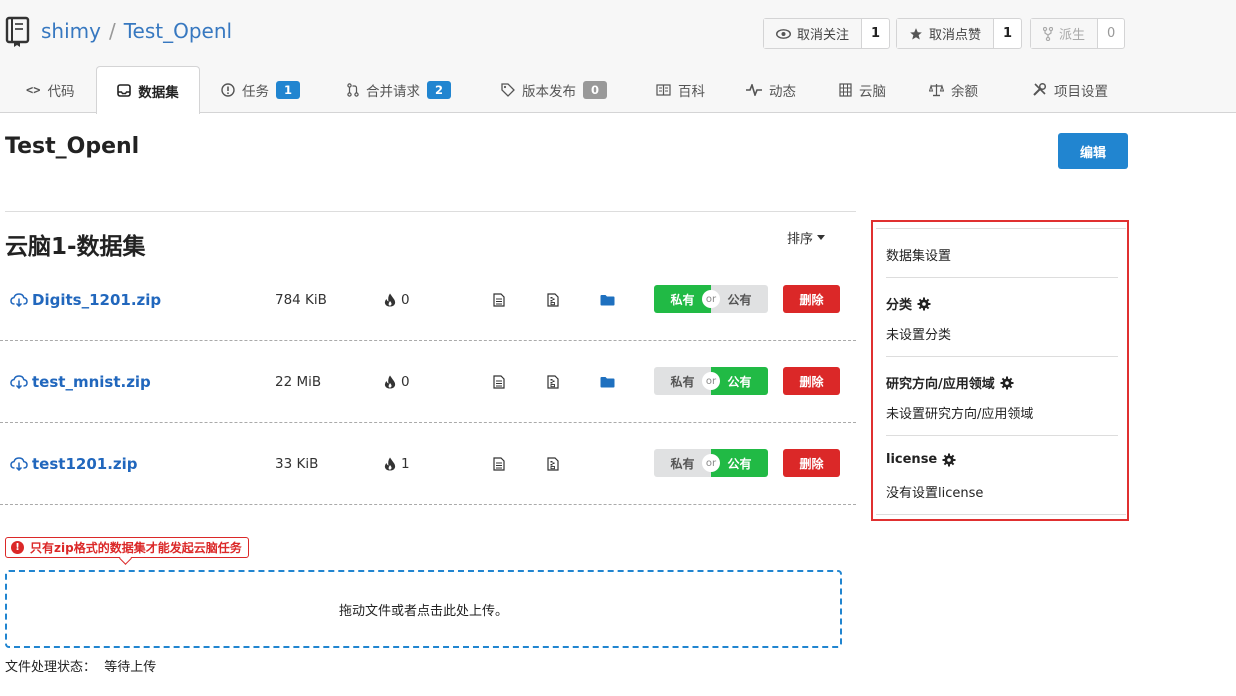 The width and height of the screenshot is (1236, 696). What do you see at coordinates (862, 89) in the screenshot?
I see `tab-cloudbrain: 云脑` at bounding box center [862, 89].